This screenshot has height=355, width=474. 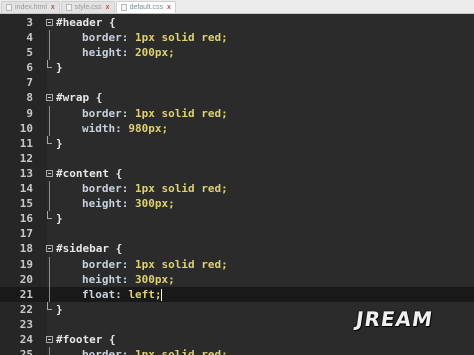 What do you see at coordinates (237, 82) in the screenshot?
I see `code-line: 7` at bounding box center [237, 82].